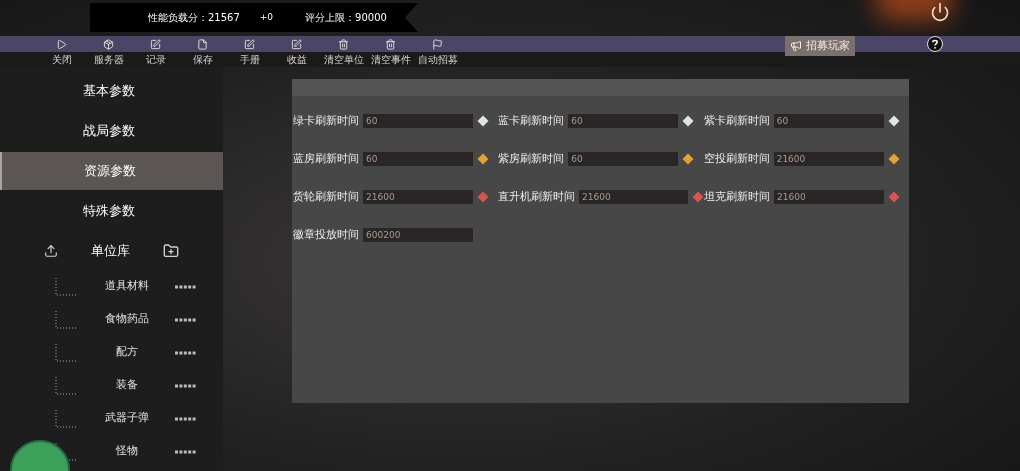 This screenshot has width=1020, height=471. Describe the element at coordinates (418, 235) in the screenshot. I see `input-field: 600200` at that location.